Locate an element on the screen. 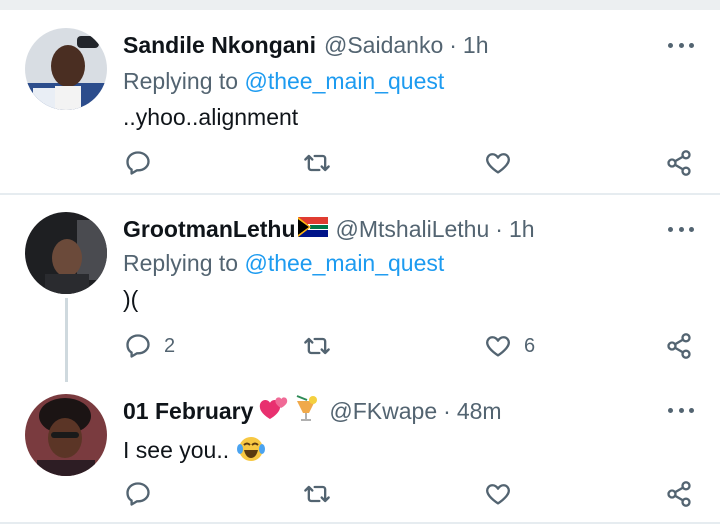  reply-count: 2 is located at coordinates (170, 345).